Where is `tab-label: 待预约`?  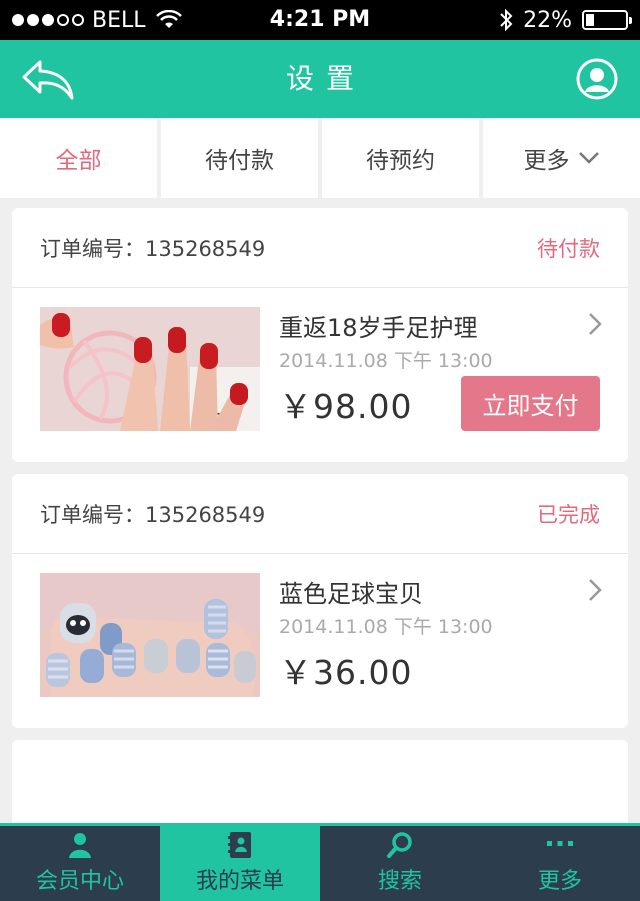
tab-label: 待预约 is located at coordinates (400, 161).